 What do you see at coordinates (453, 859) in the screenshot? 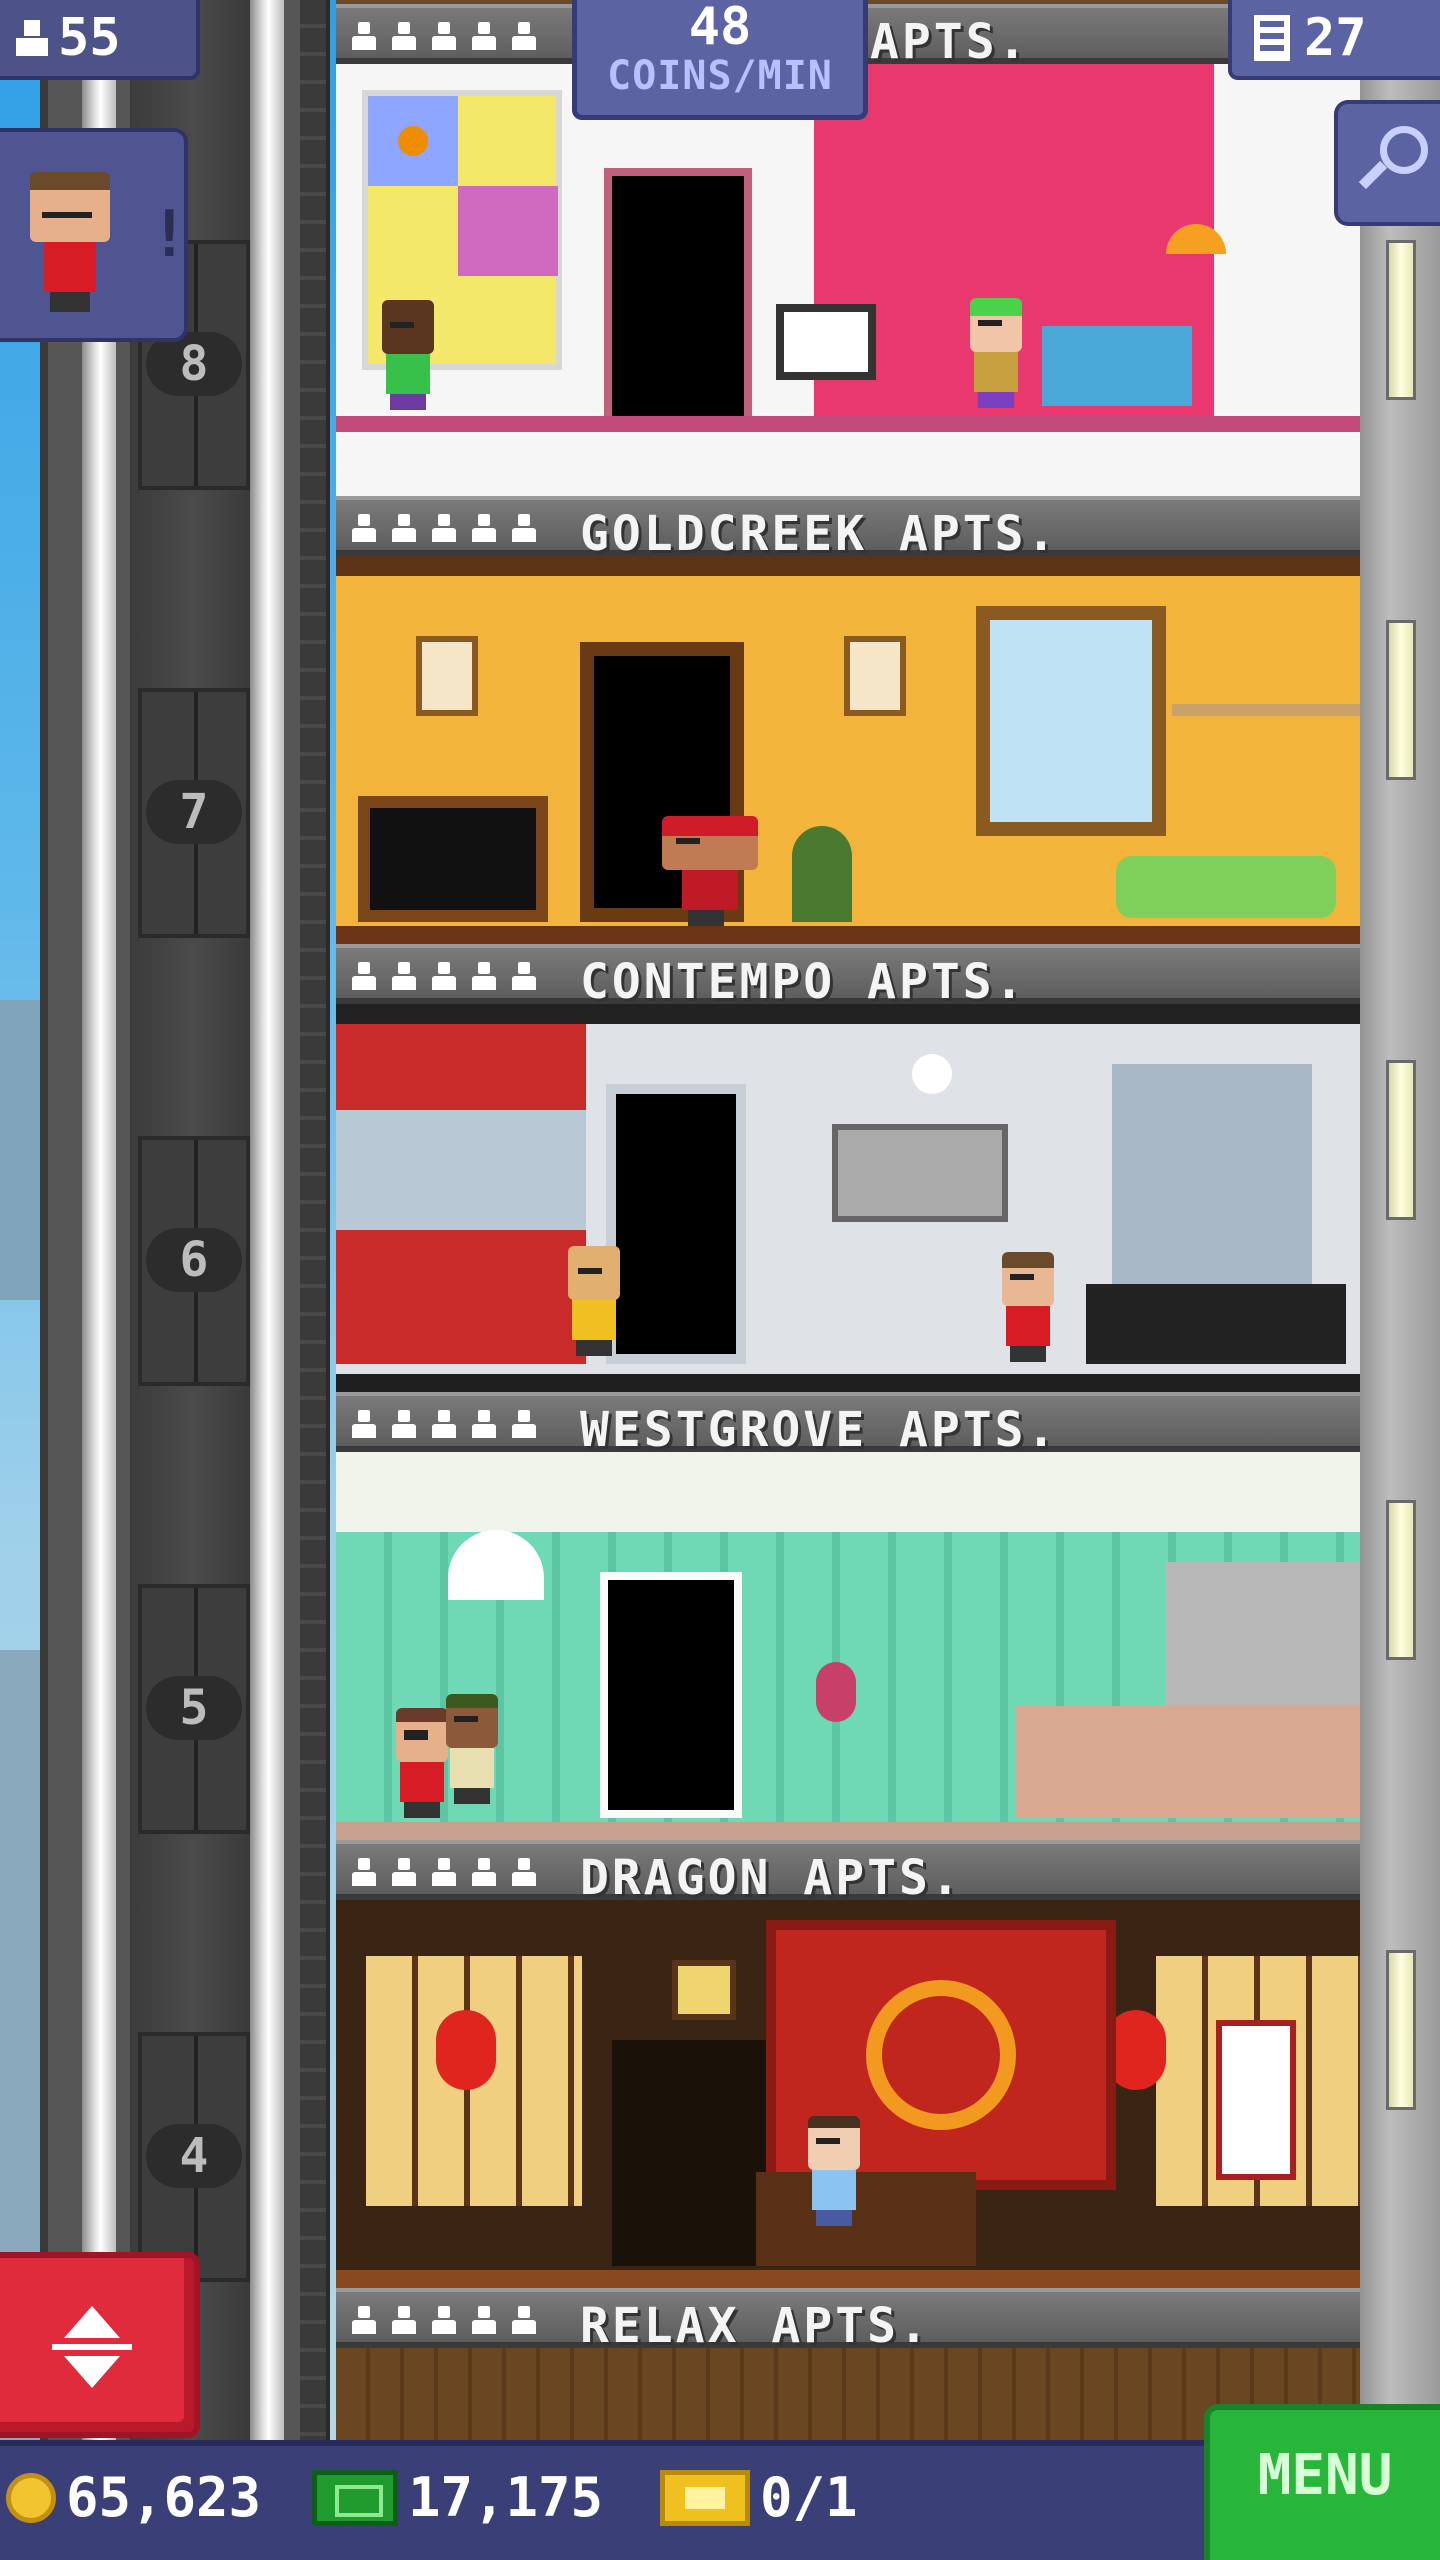
I see `tv-icon` at bounding box center [453, 859].